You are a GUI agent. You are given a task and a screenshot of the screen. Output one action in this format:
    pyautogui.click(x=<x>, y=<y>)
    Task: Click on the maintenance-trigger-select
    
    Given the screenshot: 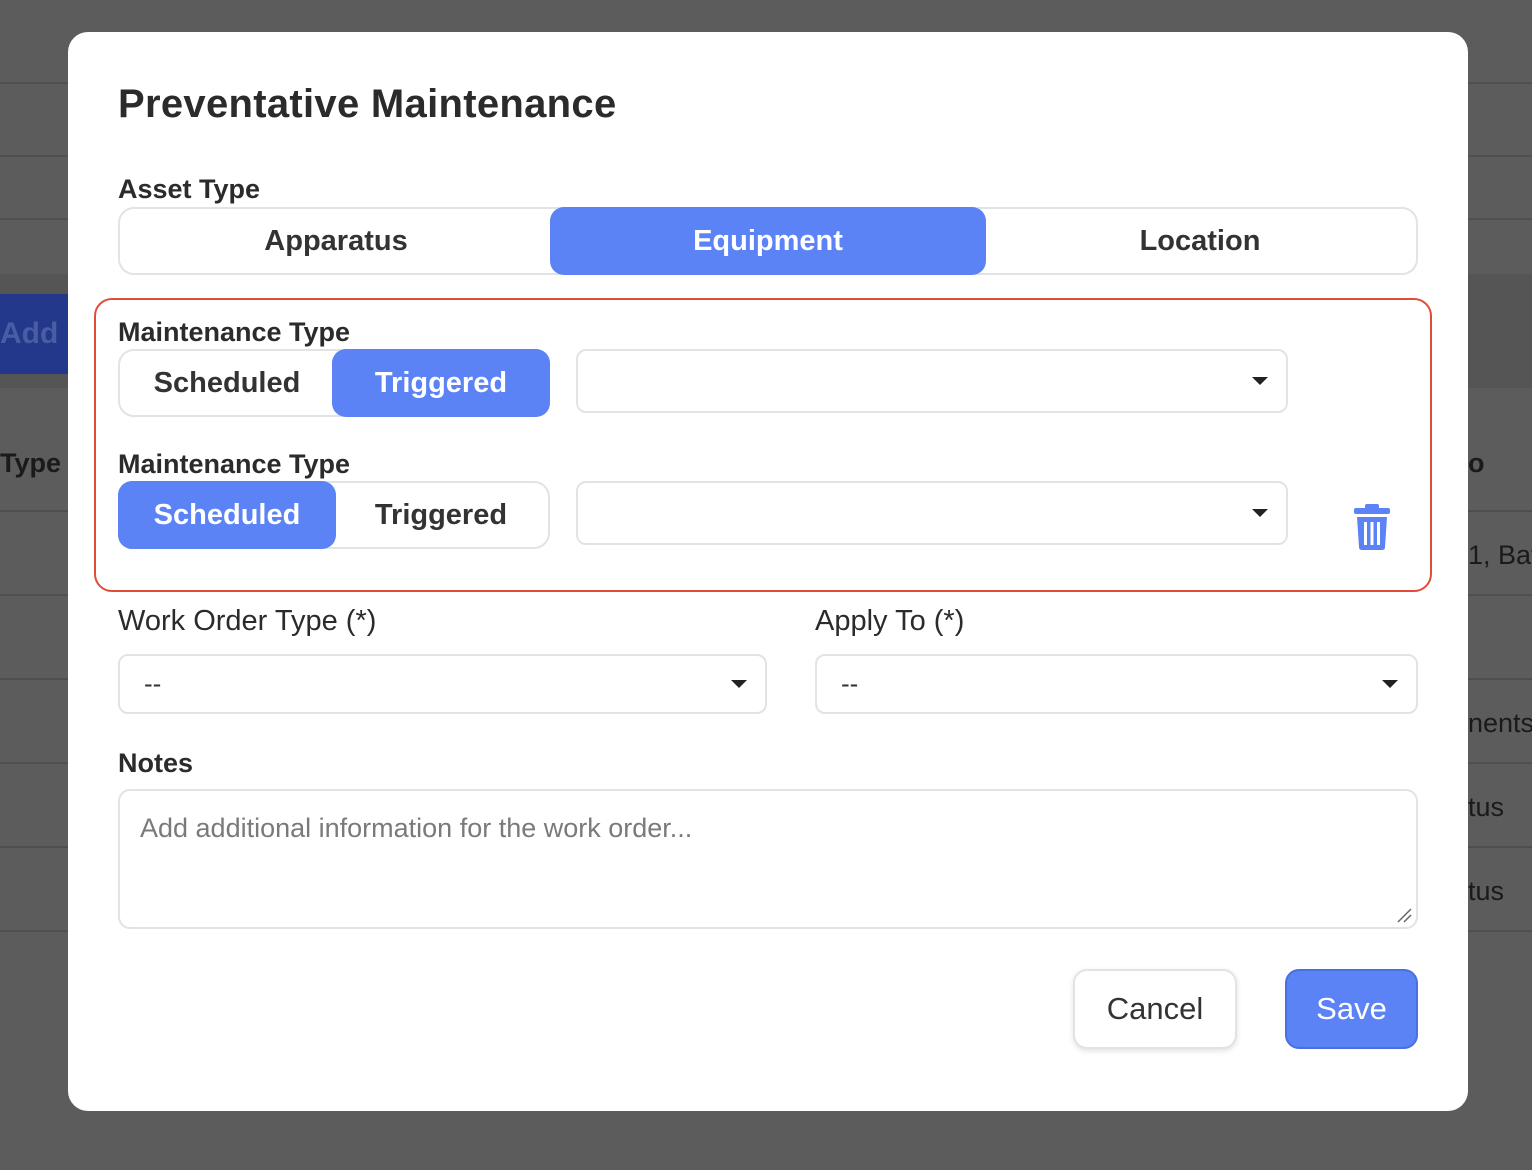 What is the action you would take?
    pyautogui.click(x=932, y=381)
    